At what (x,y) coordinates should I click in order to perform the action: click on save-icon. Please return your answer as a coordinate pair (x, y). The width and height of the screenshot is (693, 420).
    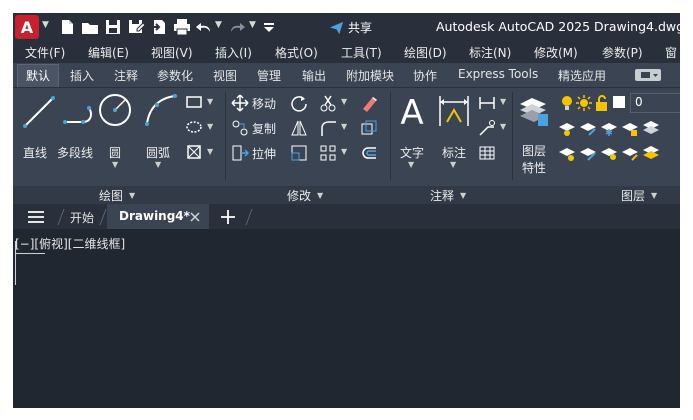
    Looking at the image, I should click on (113, 27).